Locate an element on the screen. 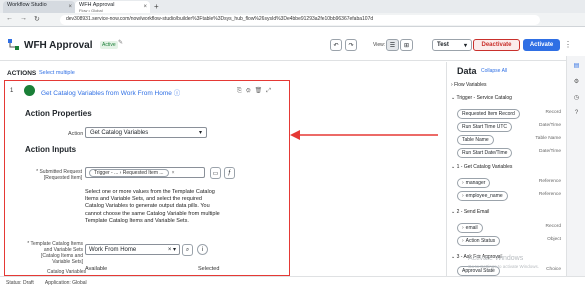 Image resolution: width=585 pixels, height=288 pixels. action-field-label: Action is located at coordinates (76, 134).